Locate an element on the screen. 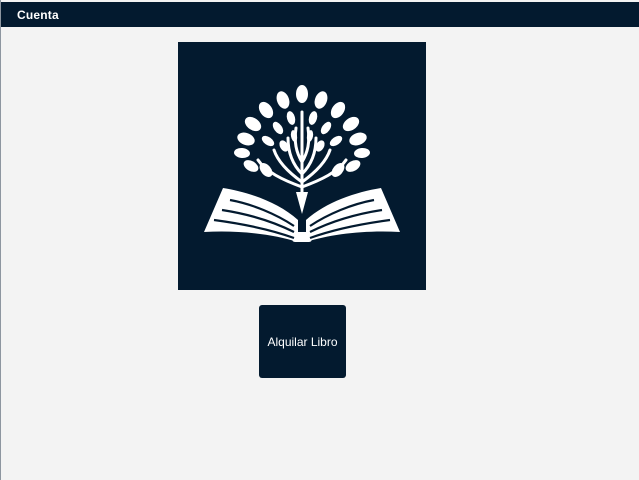  tree-book-icon is located at coordinates (302, 163).